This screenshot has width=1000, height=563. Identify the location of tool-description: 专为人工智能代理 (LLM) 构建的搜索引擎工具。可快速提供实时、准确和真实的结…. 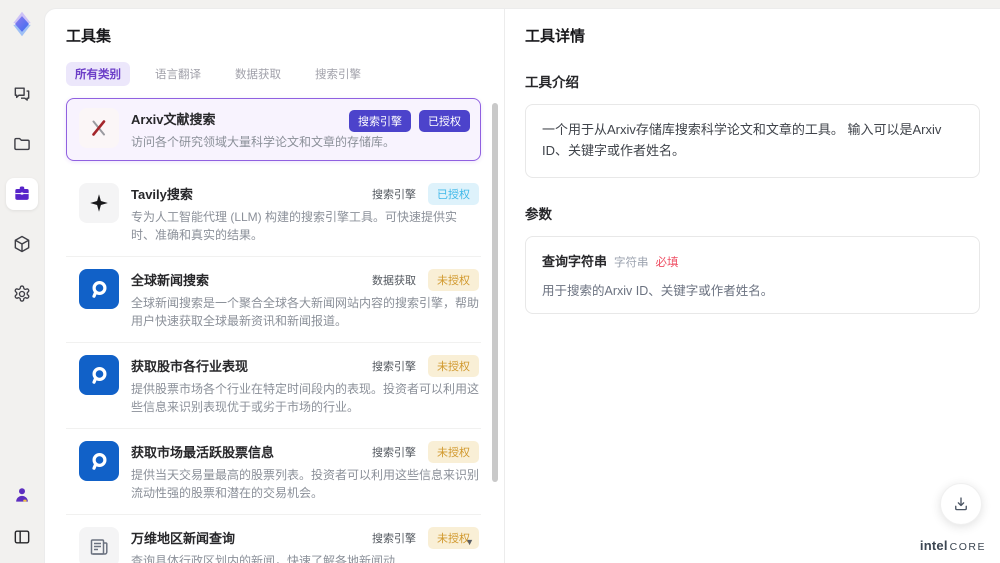
(294, 226).